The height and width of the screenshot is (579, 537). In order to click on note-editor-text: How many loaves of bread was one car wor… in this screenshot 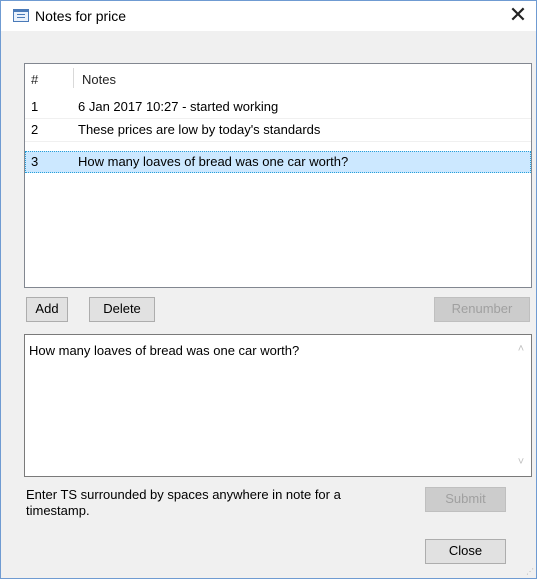, I will do `click(164, 350)`.